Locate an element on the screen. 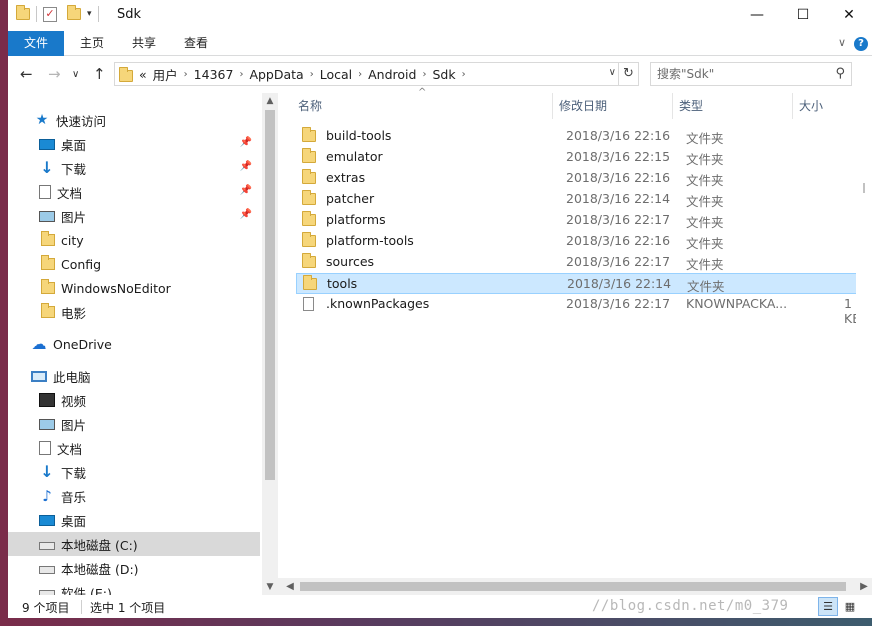 The width and height of the screenshot is (872, 626). forward-arrow-icon: → is located at coordinates (54, 74).